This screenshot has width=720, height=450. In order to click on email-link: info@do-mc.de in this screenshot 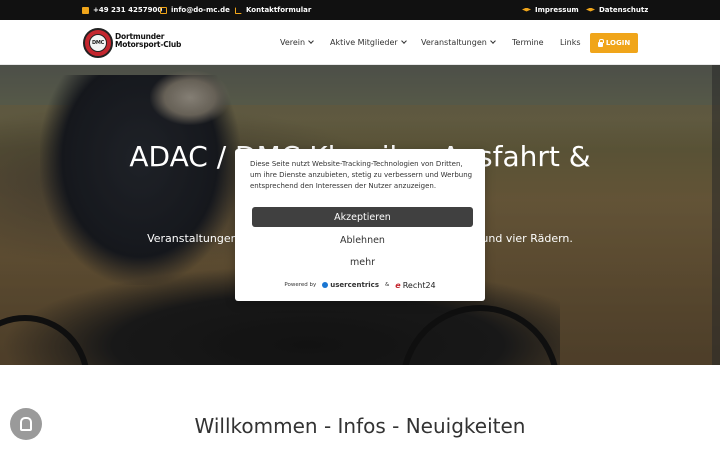, I will do `click(195, 10)`.